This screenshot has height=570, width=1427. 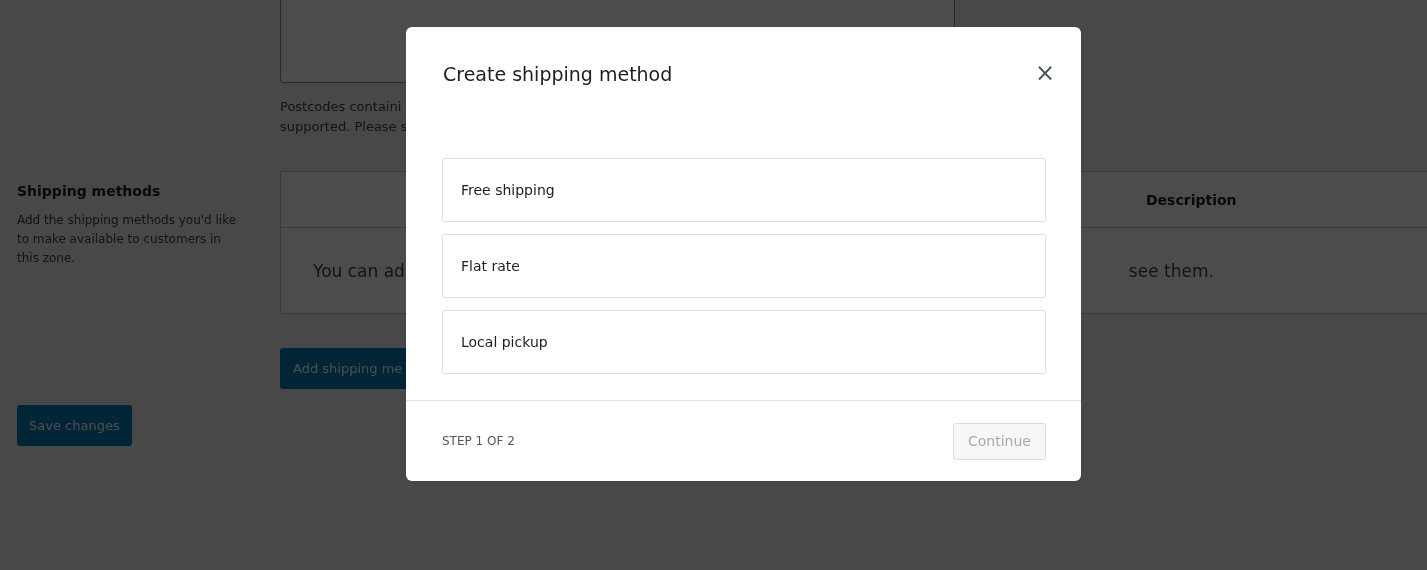 I want to click on close-button: ×, so click(x=1044, y=73).